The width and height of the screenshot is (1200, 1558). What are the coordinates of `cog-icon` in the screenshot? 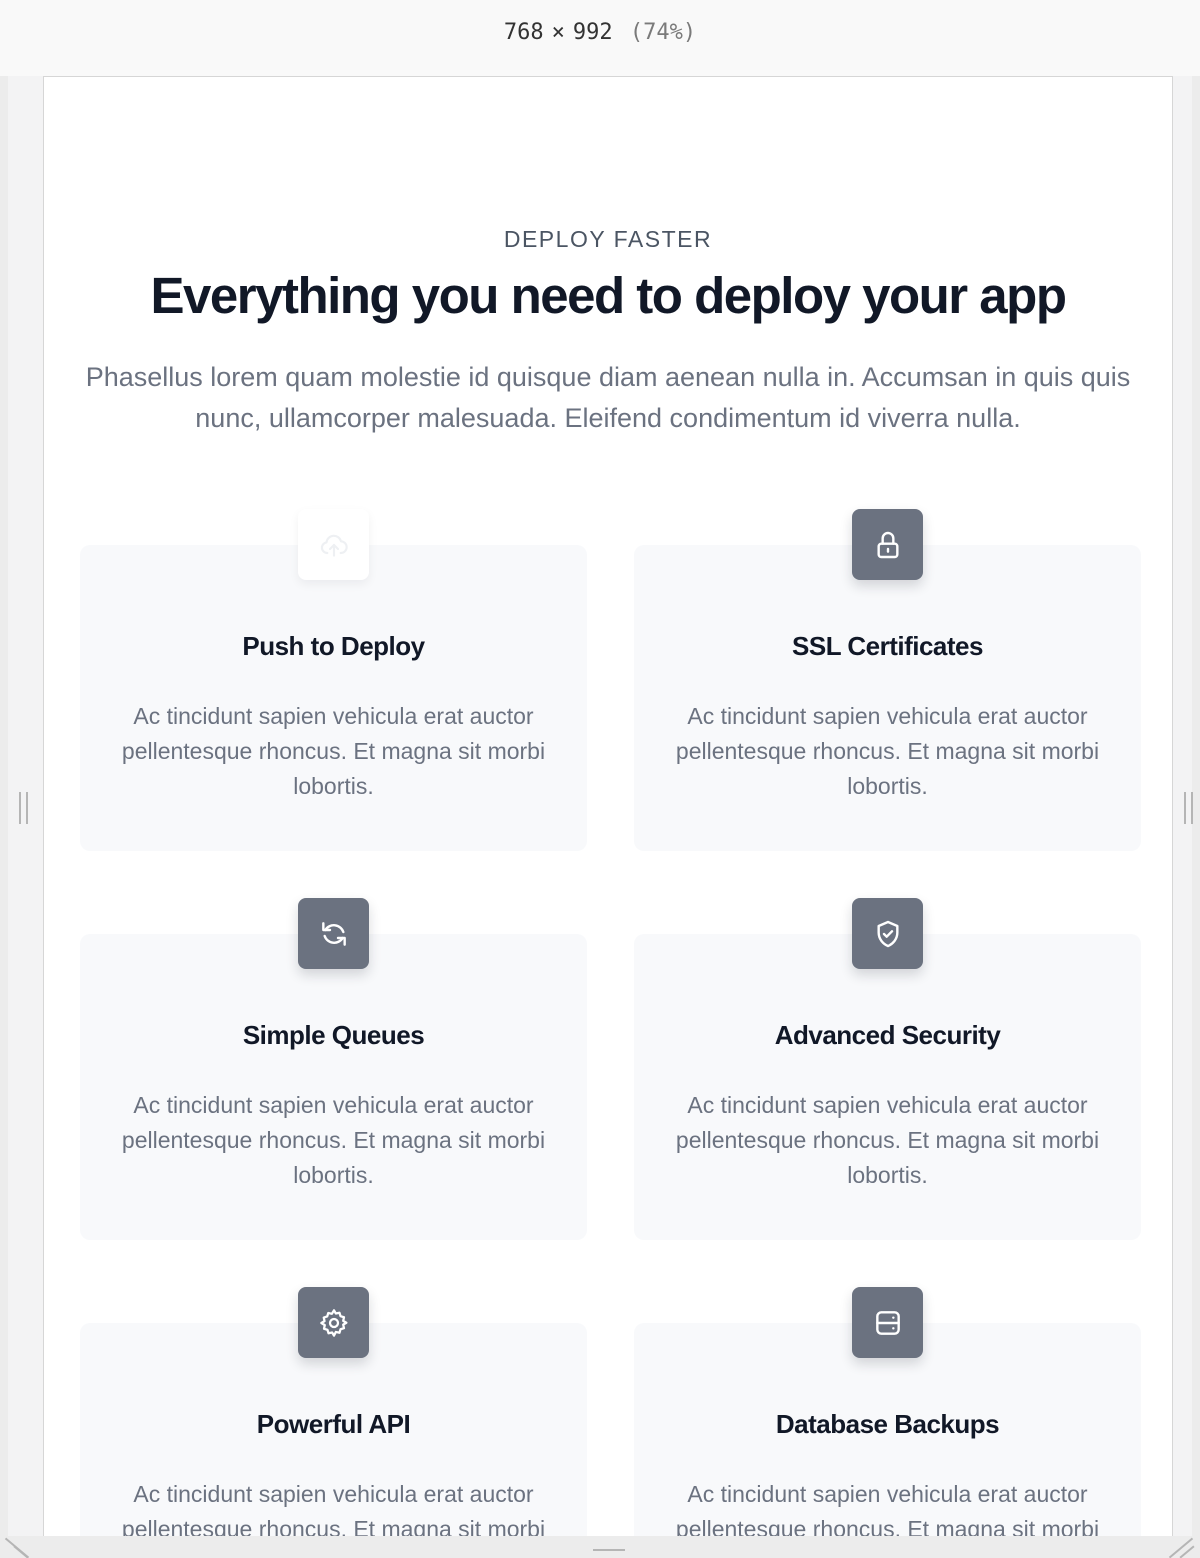 It's located at (333, 1322).